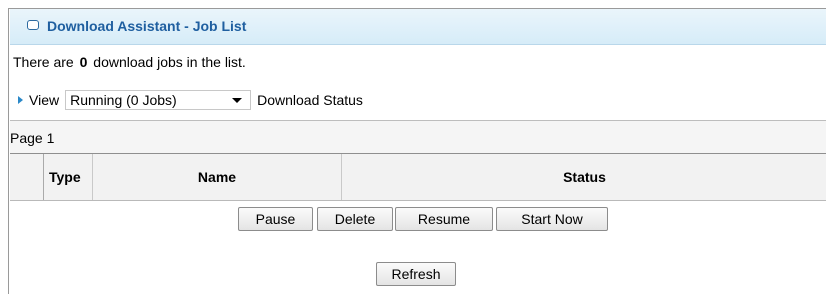 This screenshot has width=826, height=294. I want to click on triangle-right-icon, so click(20, 100).